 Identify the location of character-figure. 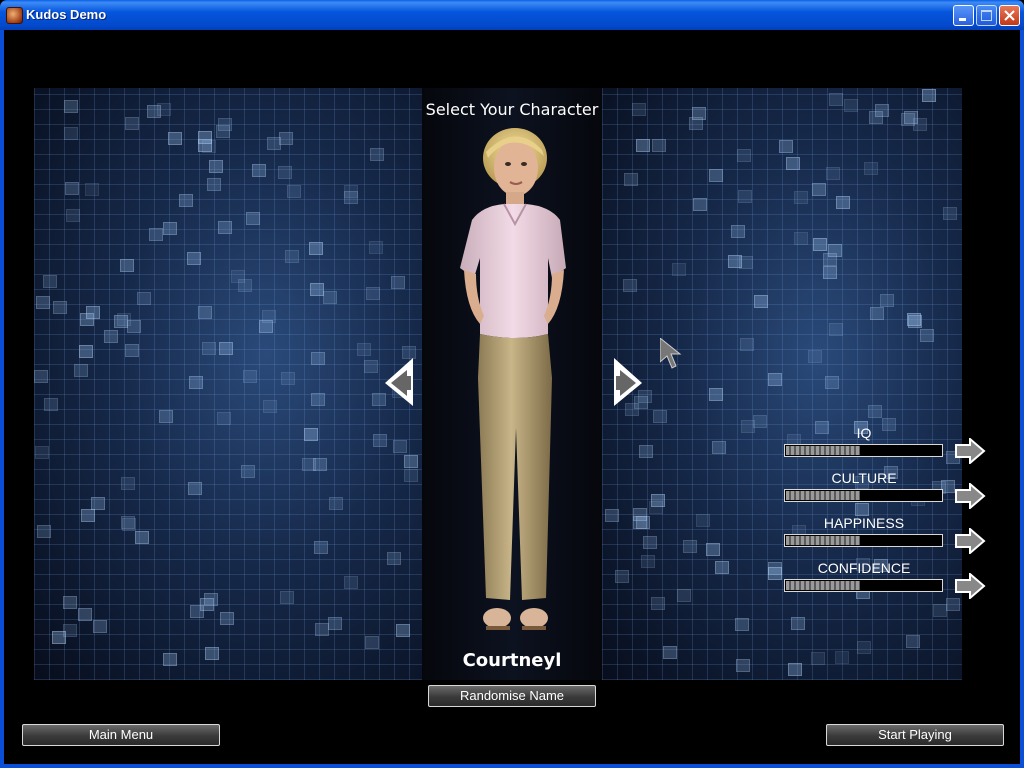
(513, 379).